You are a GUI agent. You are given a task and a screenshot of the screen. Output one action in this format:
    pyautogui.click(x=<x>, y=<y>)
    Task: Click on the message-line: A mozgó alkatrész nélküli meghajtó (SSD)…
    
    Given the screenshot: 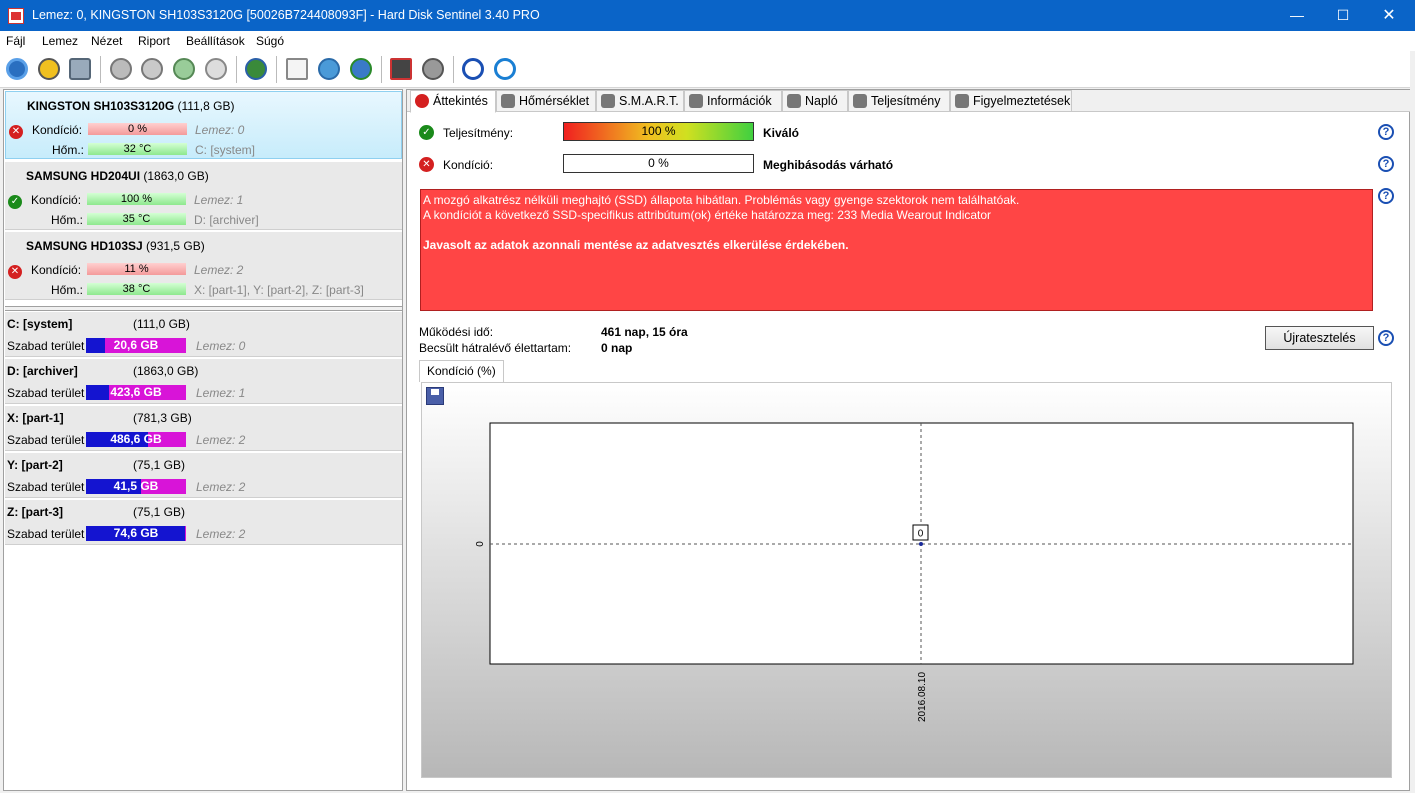 What is the action you would take?
    pyautogui.click(x=721, y=200)
    